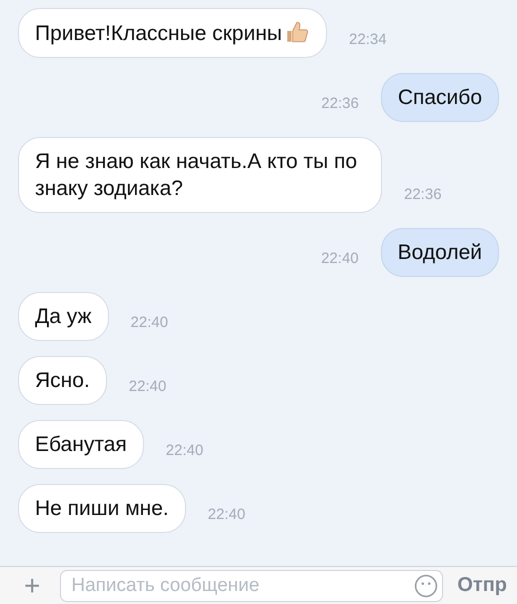 This screenshot has width=517, height=604. Describe the element at coordinates (81, 444) in the screenshot. I see `message-bubble: Ебанутая` at that location.